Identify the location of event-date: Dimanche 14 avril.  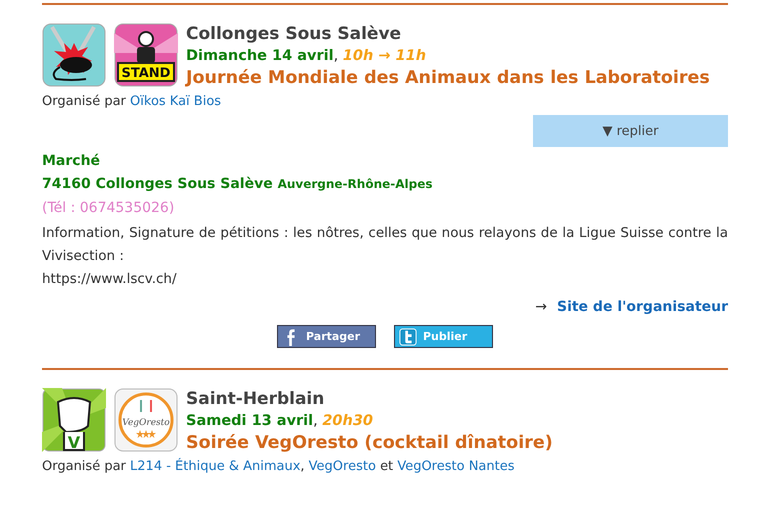
(260, 56).